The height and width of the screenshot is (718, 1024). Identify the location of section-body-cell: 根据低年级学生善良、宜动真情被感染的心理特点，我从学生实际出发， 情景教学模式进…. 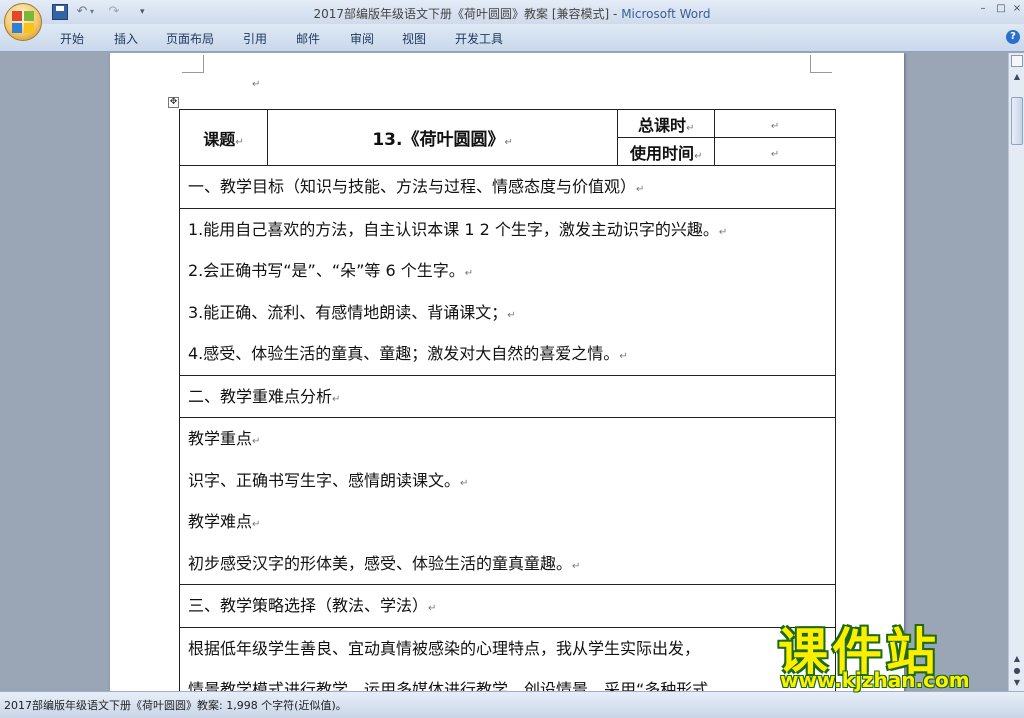
(507, 658).